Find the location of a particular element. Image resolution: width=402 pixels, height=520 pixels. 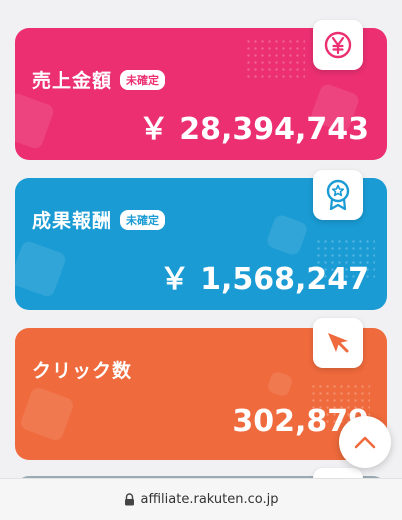

award-icon-box is located at coordinates (338, 195).